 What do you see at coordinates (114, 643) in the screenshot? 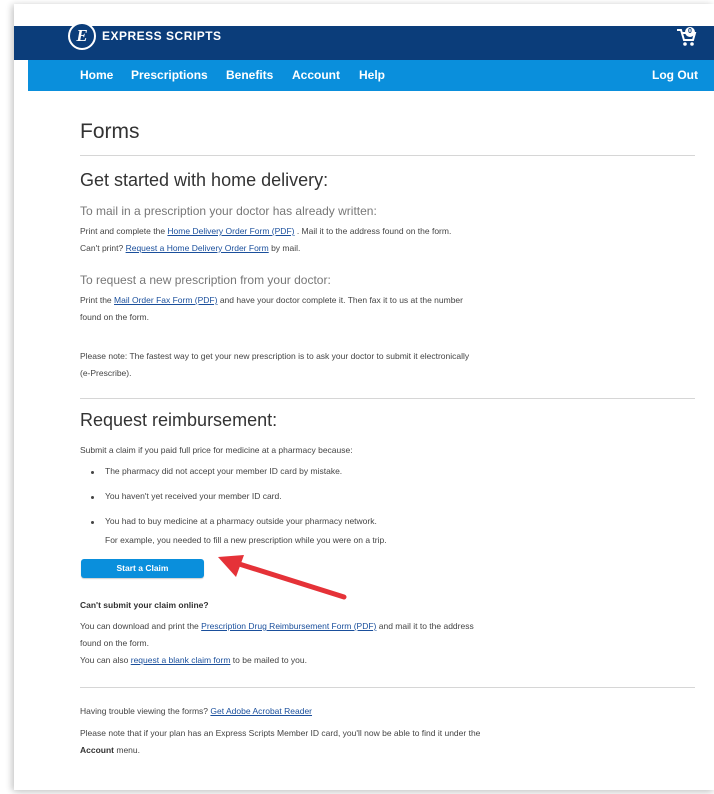
I see `download-line2: found on the form.` at bounding box center [114, 643].